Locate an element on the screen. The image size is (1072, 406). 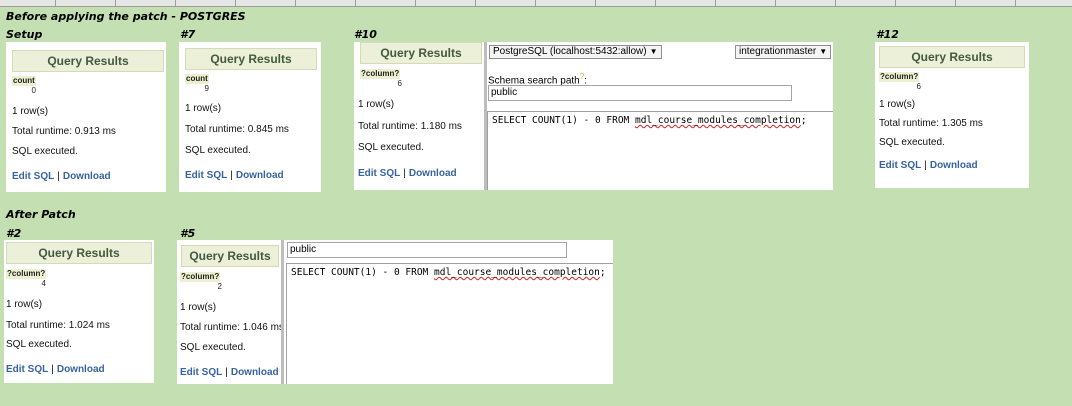
result-cell: 2 is located at coordinates (219, 286).